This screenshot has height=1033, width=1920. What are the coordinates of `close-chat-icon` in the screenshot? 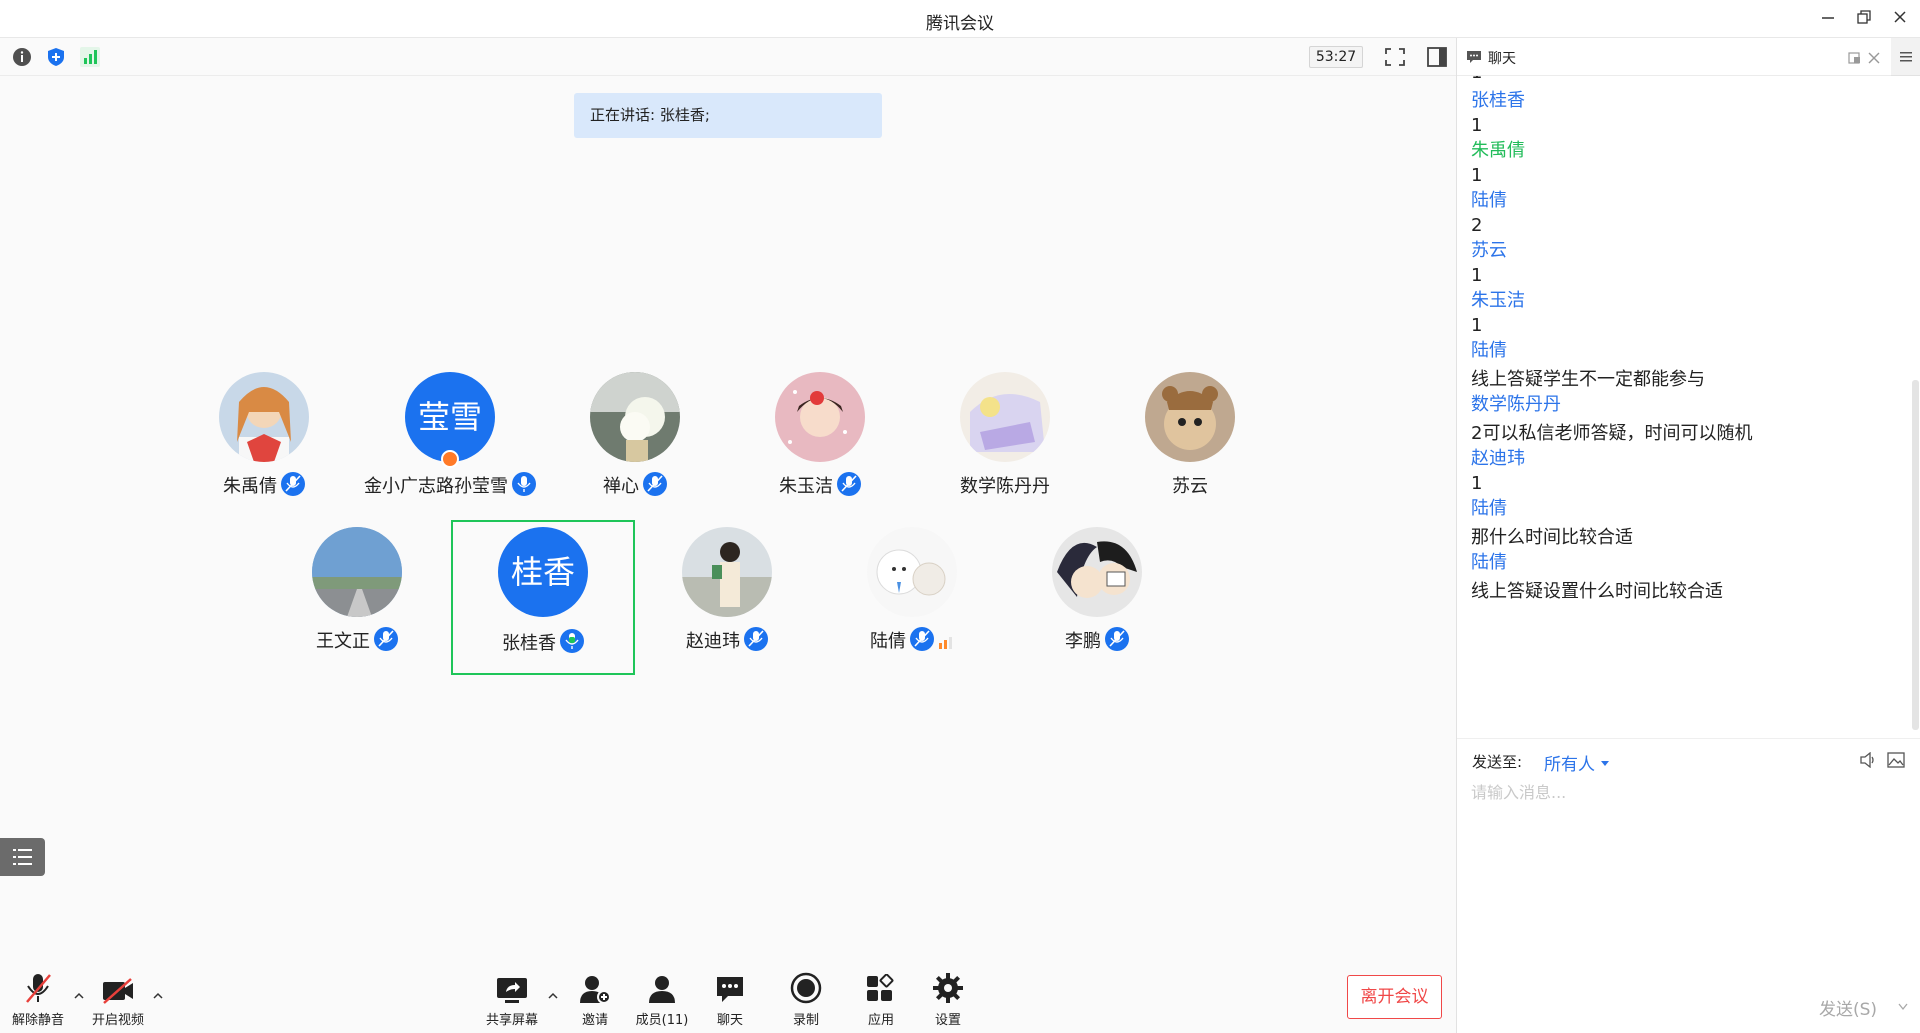 It's located at (1874, 57).